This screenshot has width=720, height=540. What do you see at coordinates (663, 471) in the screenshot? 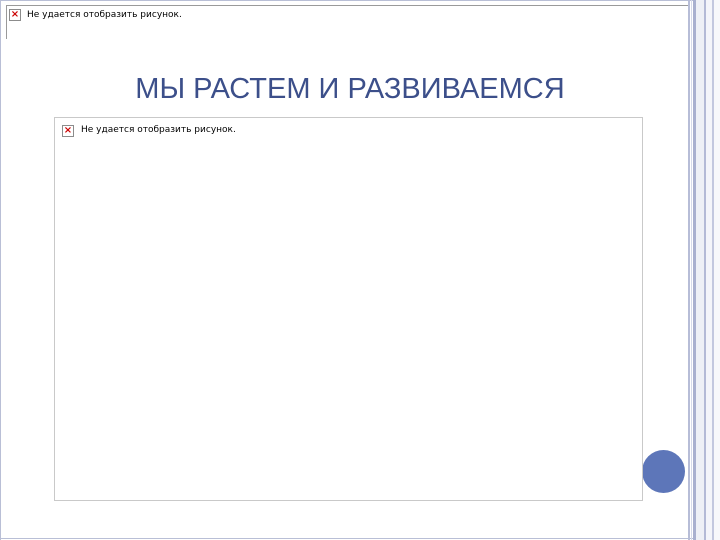
I see `decor-circle` at bounding box center [663, 471].